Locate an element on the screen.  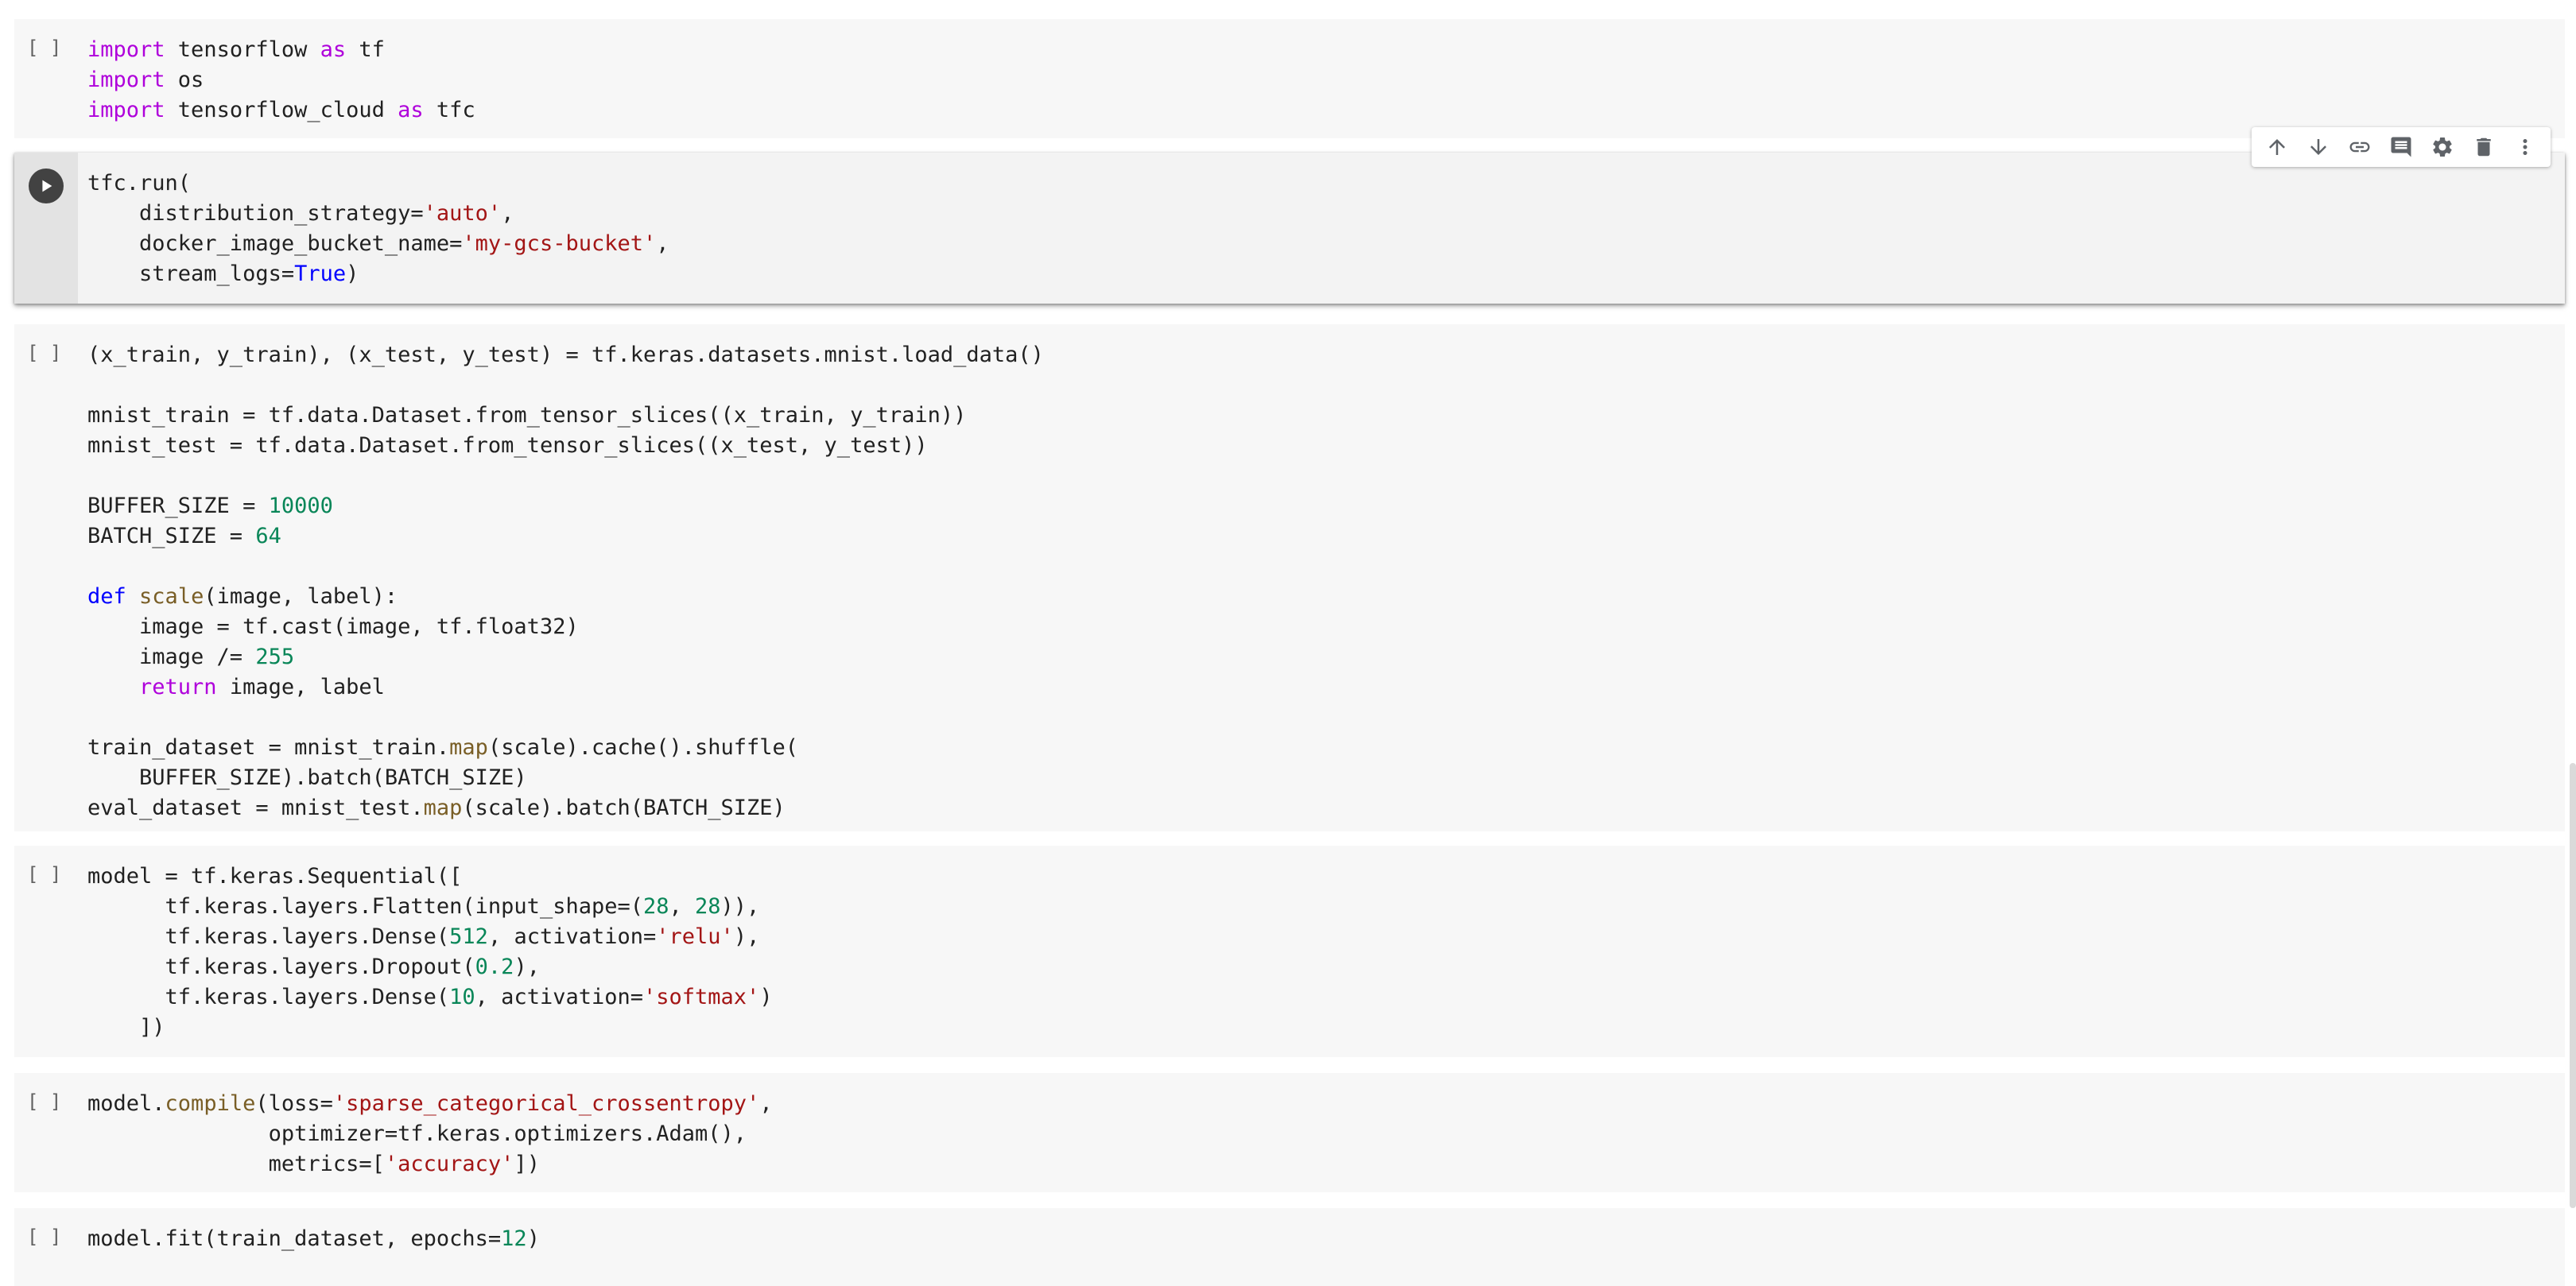
code-line: distribution_strategy='auto', is located at coordinates (378, 214).